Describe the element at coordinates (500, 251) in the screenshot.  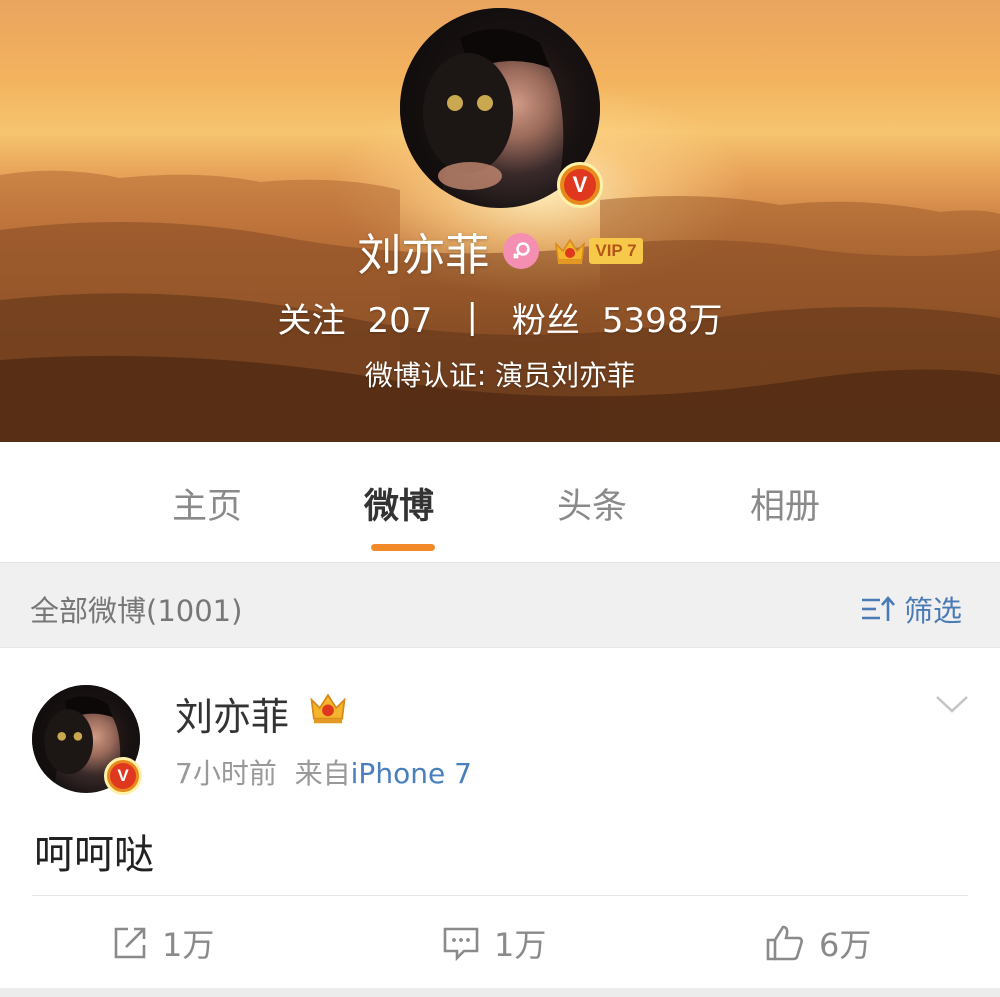
I see `profile-name-row: 刘亦菲 VIP 7` at that location.